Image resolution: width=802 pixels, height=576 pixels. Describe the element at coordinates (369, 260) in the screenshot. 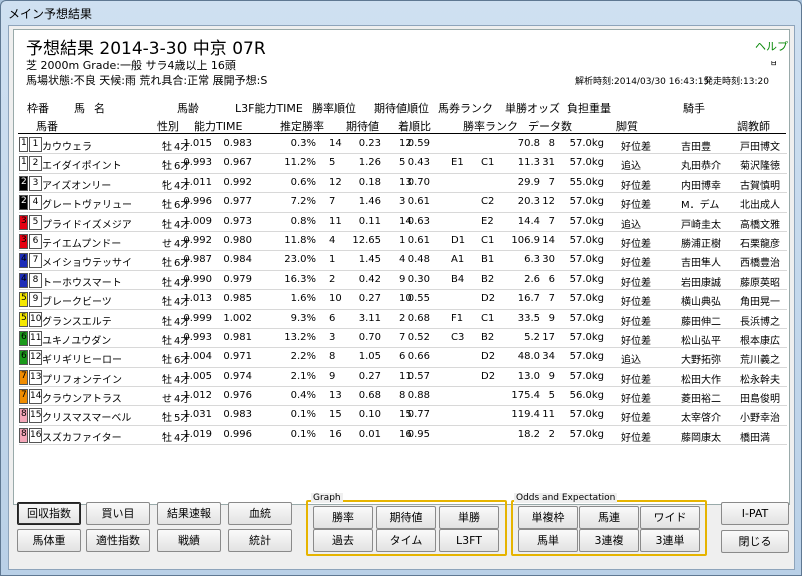

I see `expected-value: 1.45` at that location.